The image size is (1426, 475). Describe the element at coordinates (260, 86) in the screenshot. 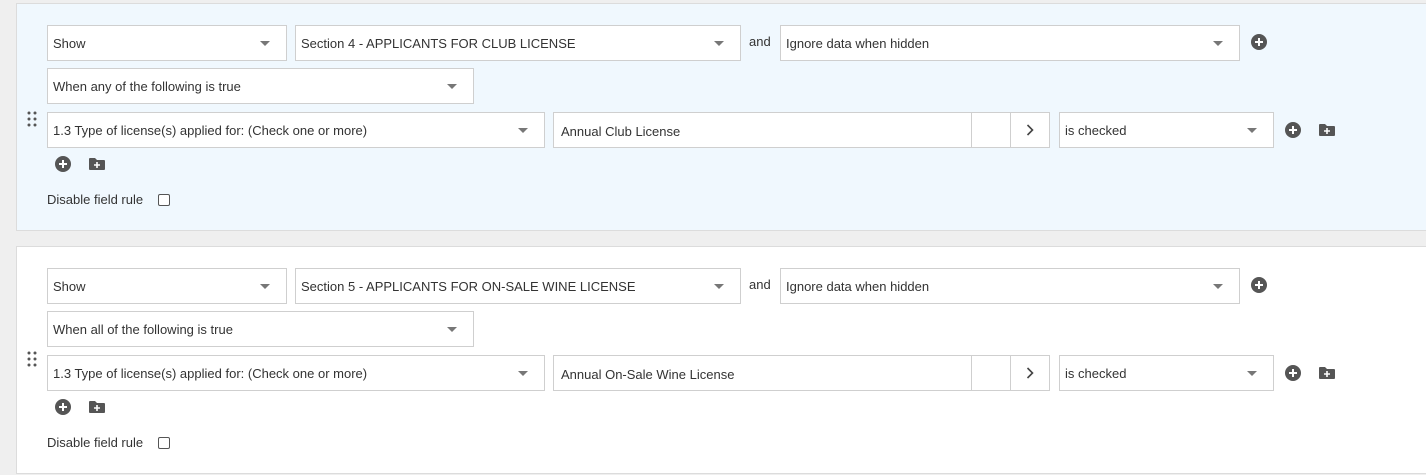

I see `logic-select: When any of the following is true` at that location.